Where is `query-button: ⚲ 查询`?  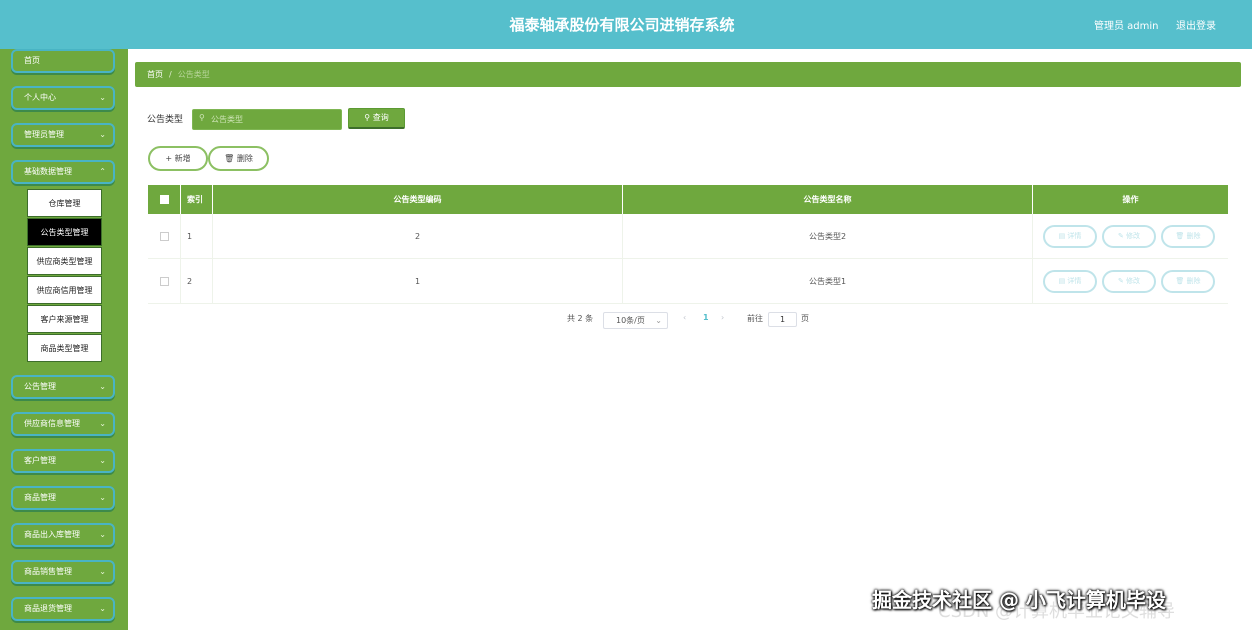
query-button: ⚲ 查询 is located at coordinates (376, 118).